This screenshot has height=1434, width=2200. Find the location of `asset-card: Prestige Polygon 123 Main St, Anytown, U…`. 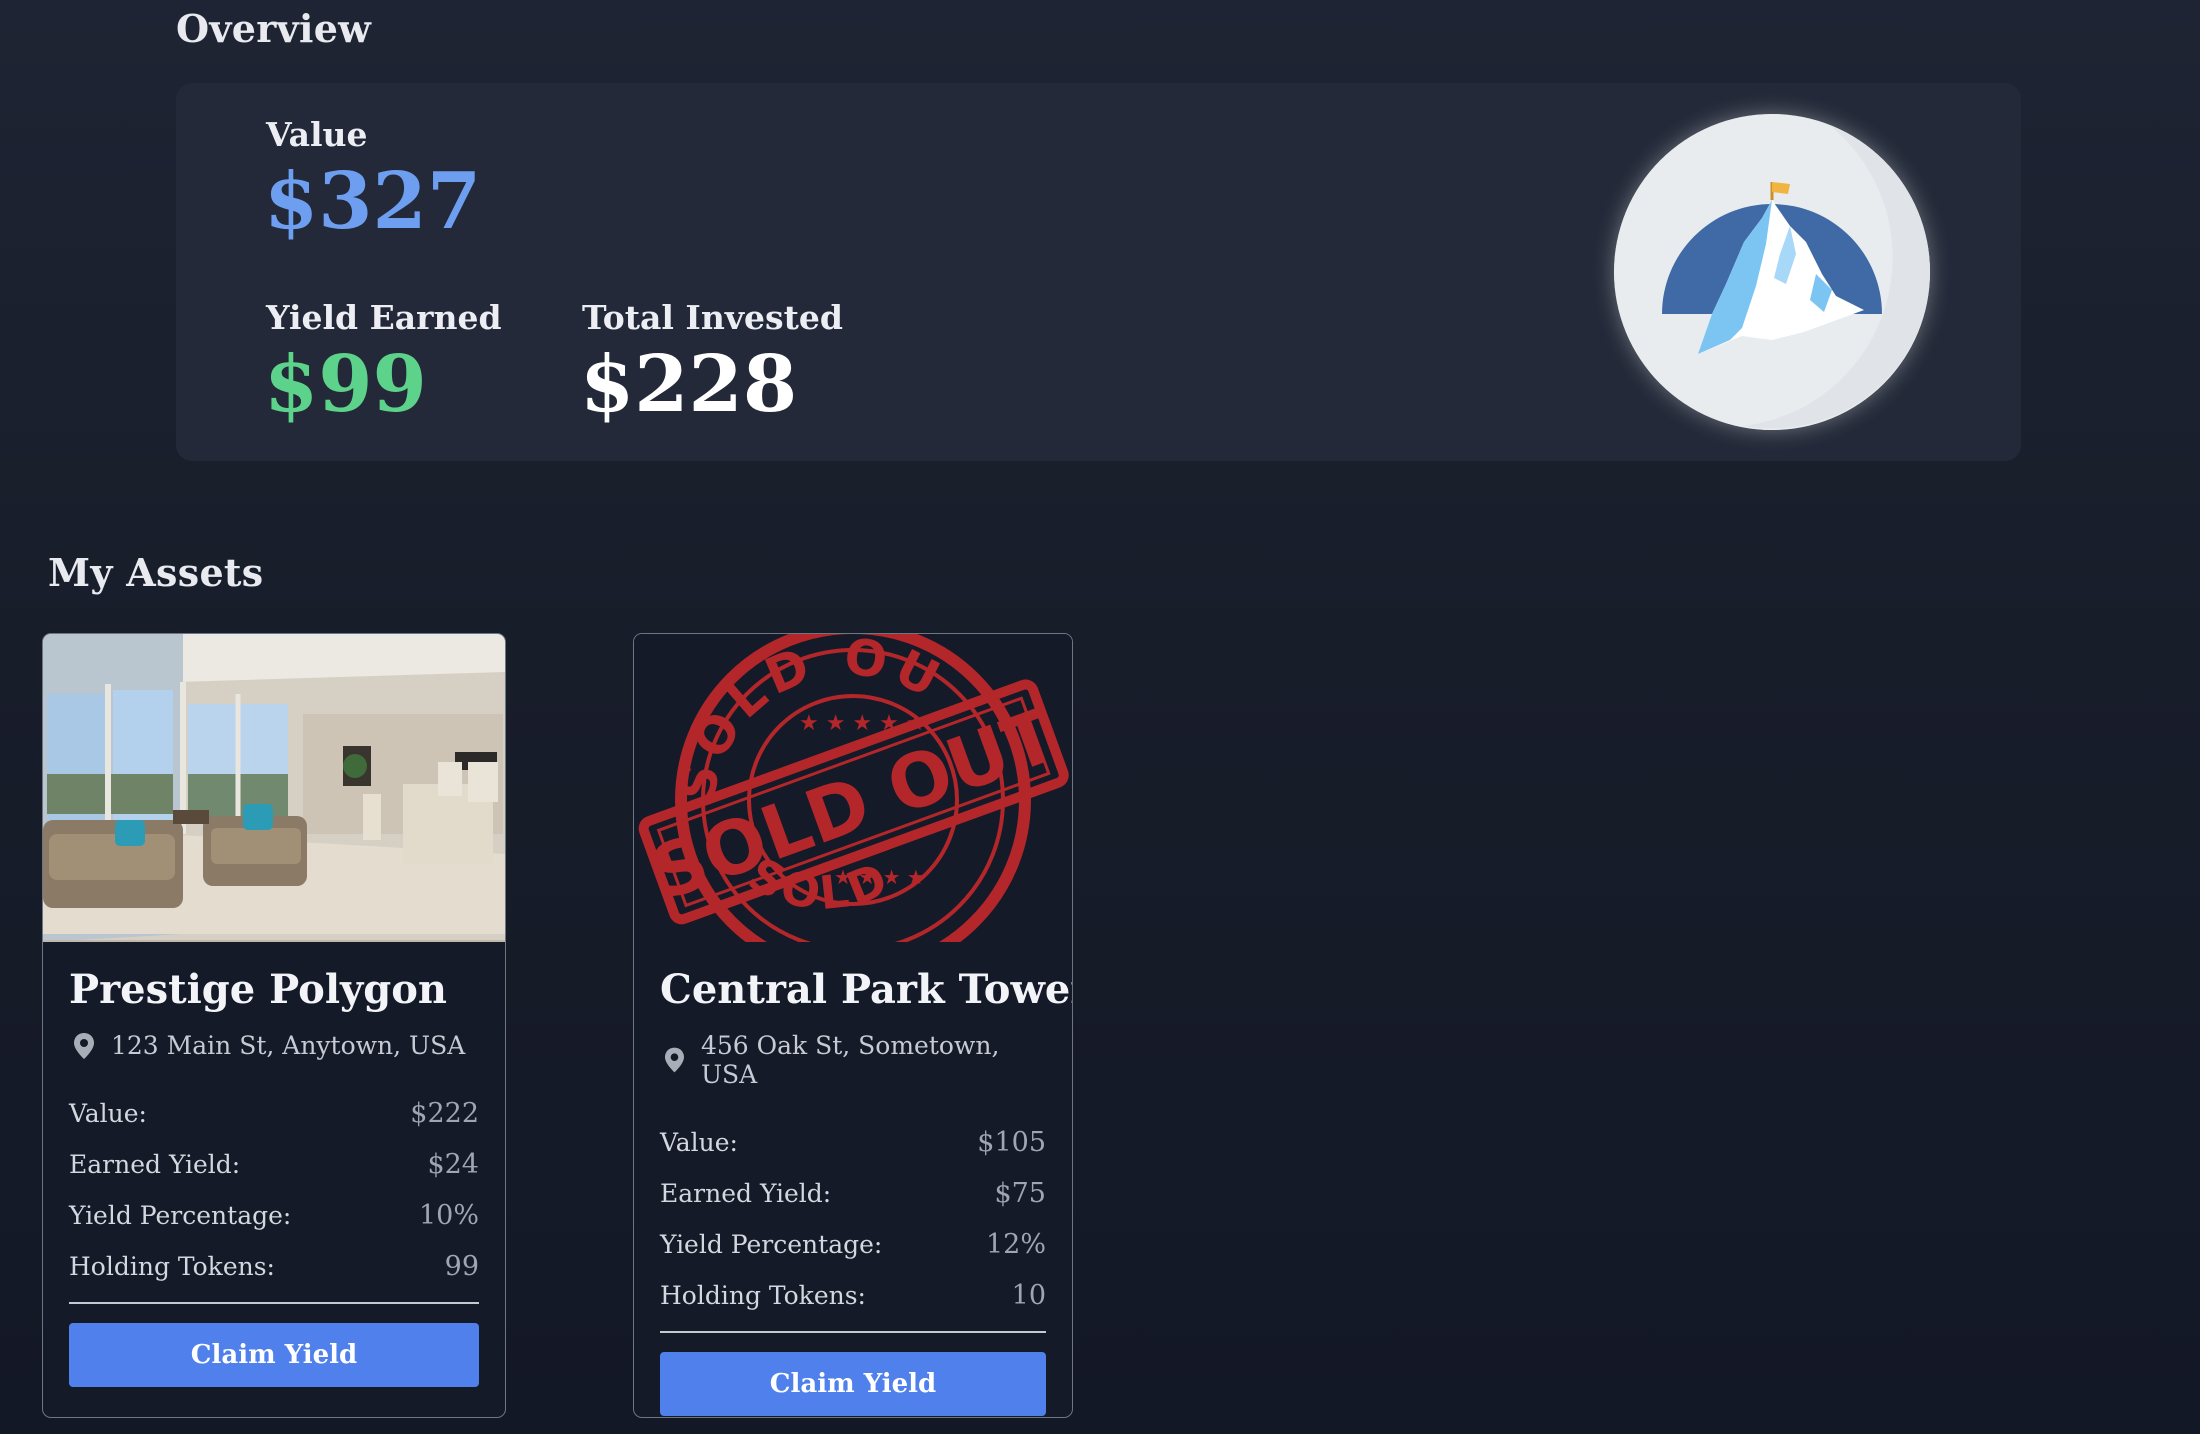

asset-card: Prestige Polygon 123 Main St, Anytown, U… is located at coordinates (274, 1025).